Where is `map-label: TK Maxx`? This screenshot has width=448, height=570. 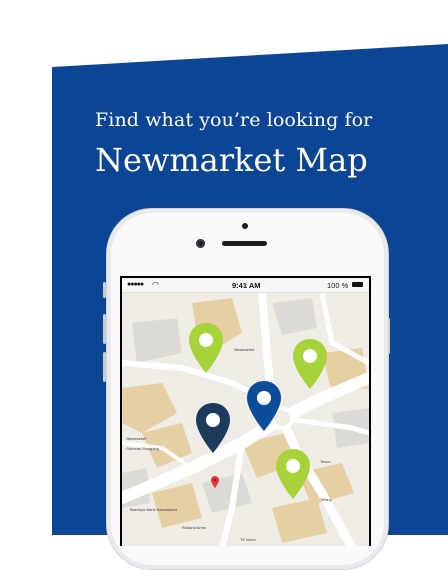 map-label: TK Maxx is located at coordinates (248, 539).